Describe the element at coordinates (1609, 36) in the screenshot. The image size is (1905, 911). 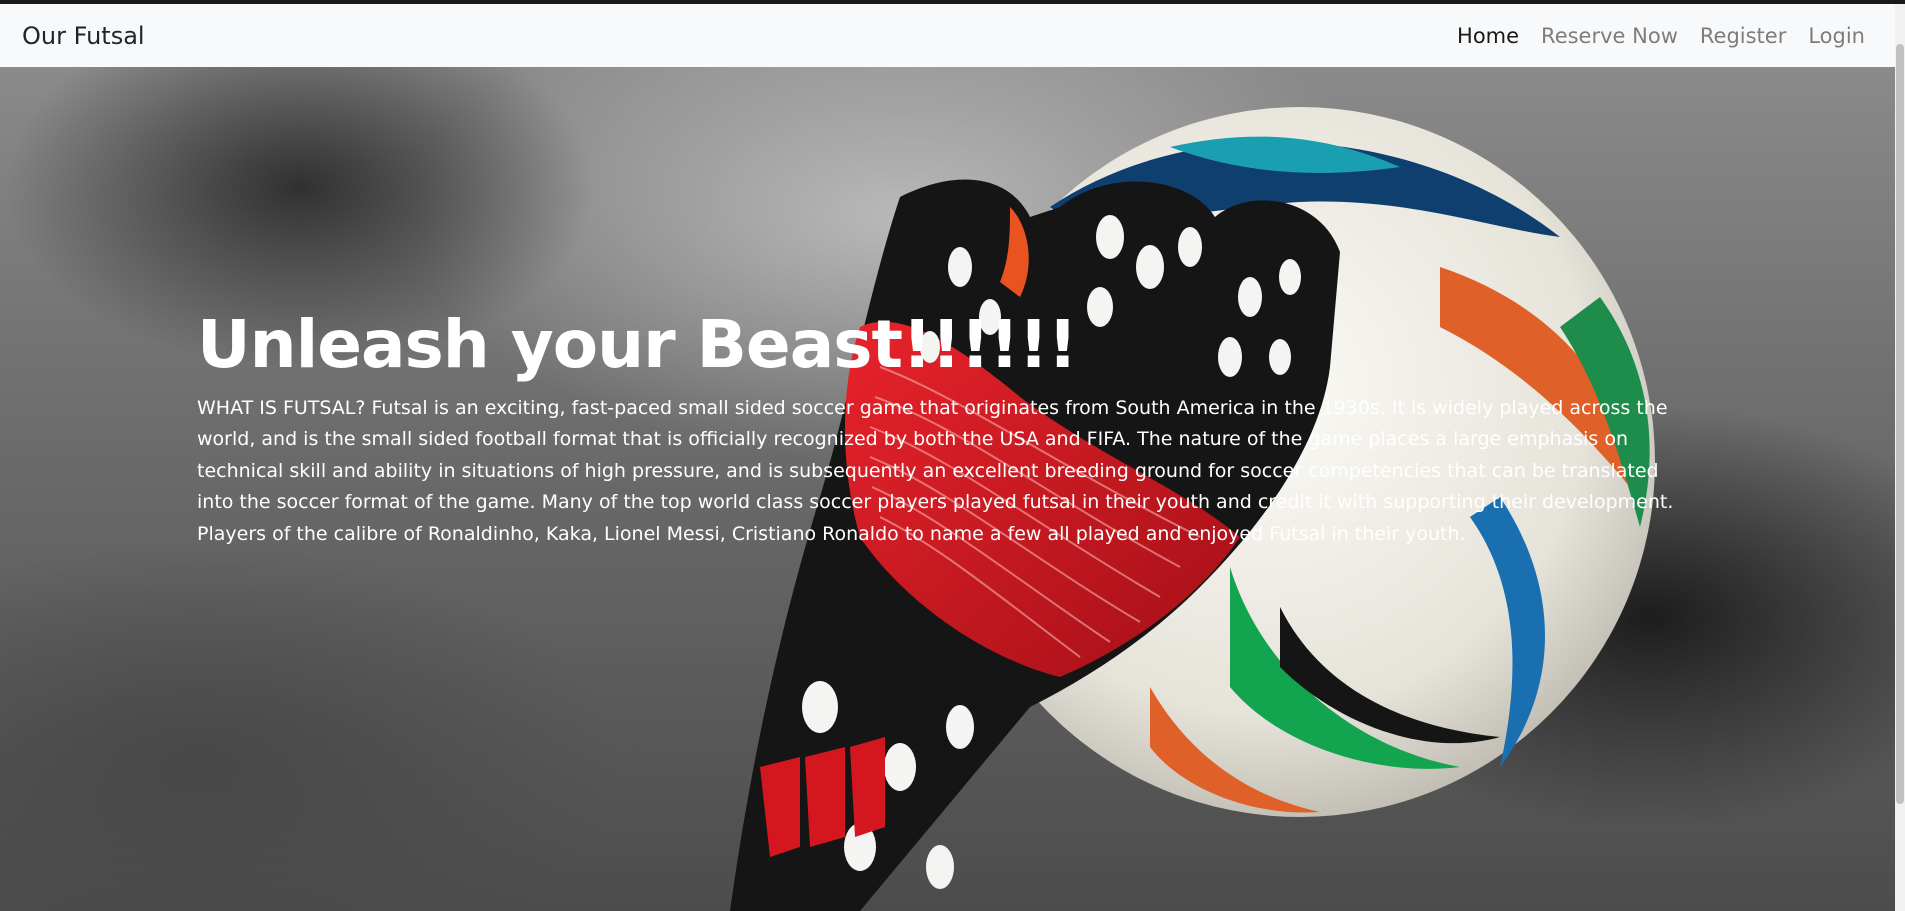
I see `nav-link-reserve-now: Reserve Now` at that location.